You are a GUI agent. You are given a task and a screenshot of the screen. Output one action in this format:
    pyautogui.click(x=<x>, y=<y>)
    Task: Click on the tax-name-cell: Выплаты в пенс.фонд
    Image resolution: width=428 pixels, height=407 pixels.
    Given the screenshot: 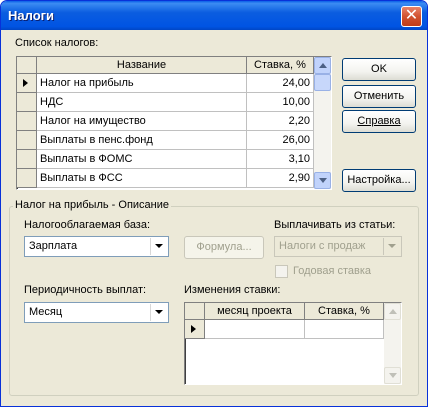 What is the action you would take?
    pyautogui.click(x=142, y=140)
    